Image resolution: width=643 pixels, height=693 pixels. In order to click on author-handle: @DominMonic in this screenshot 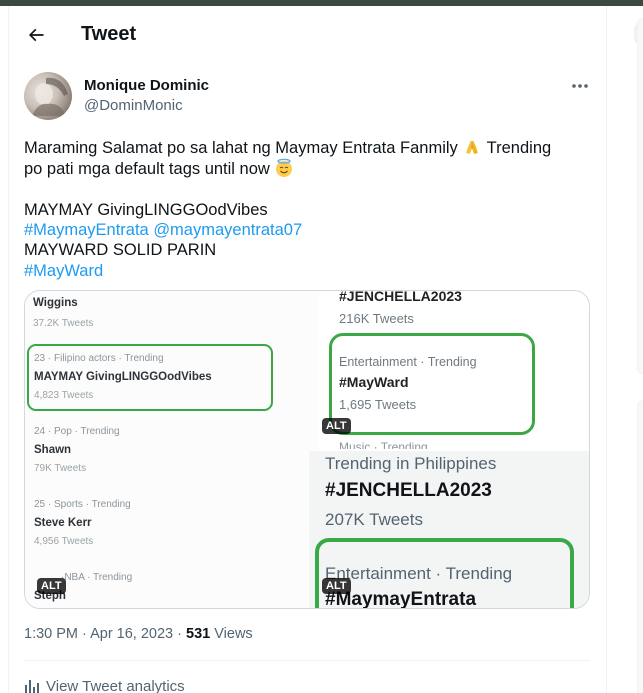, I will do `click(133, 105)`.